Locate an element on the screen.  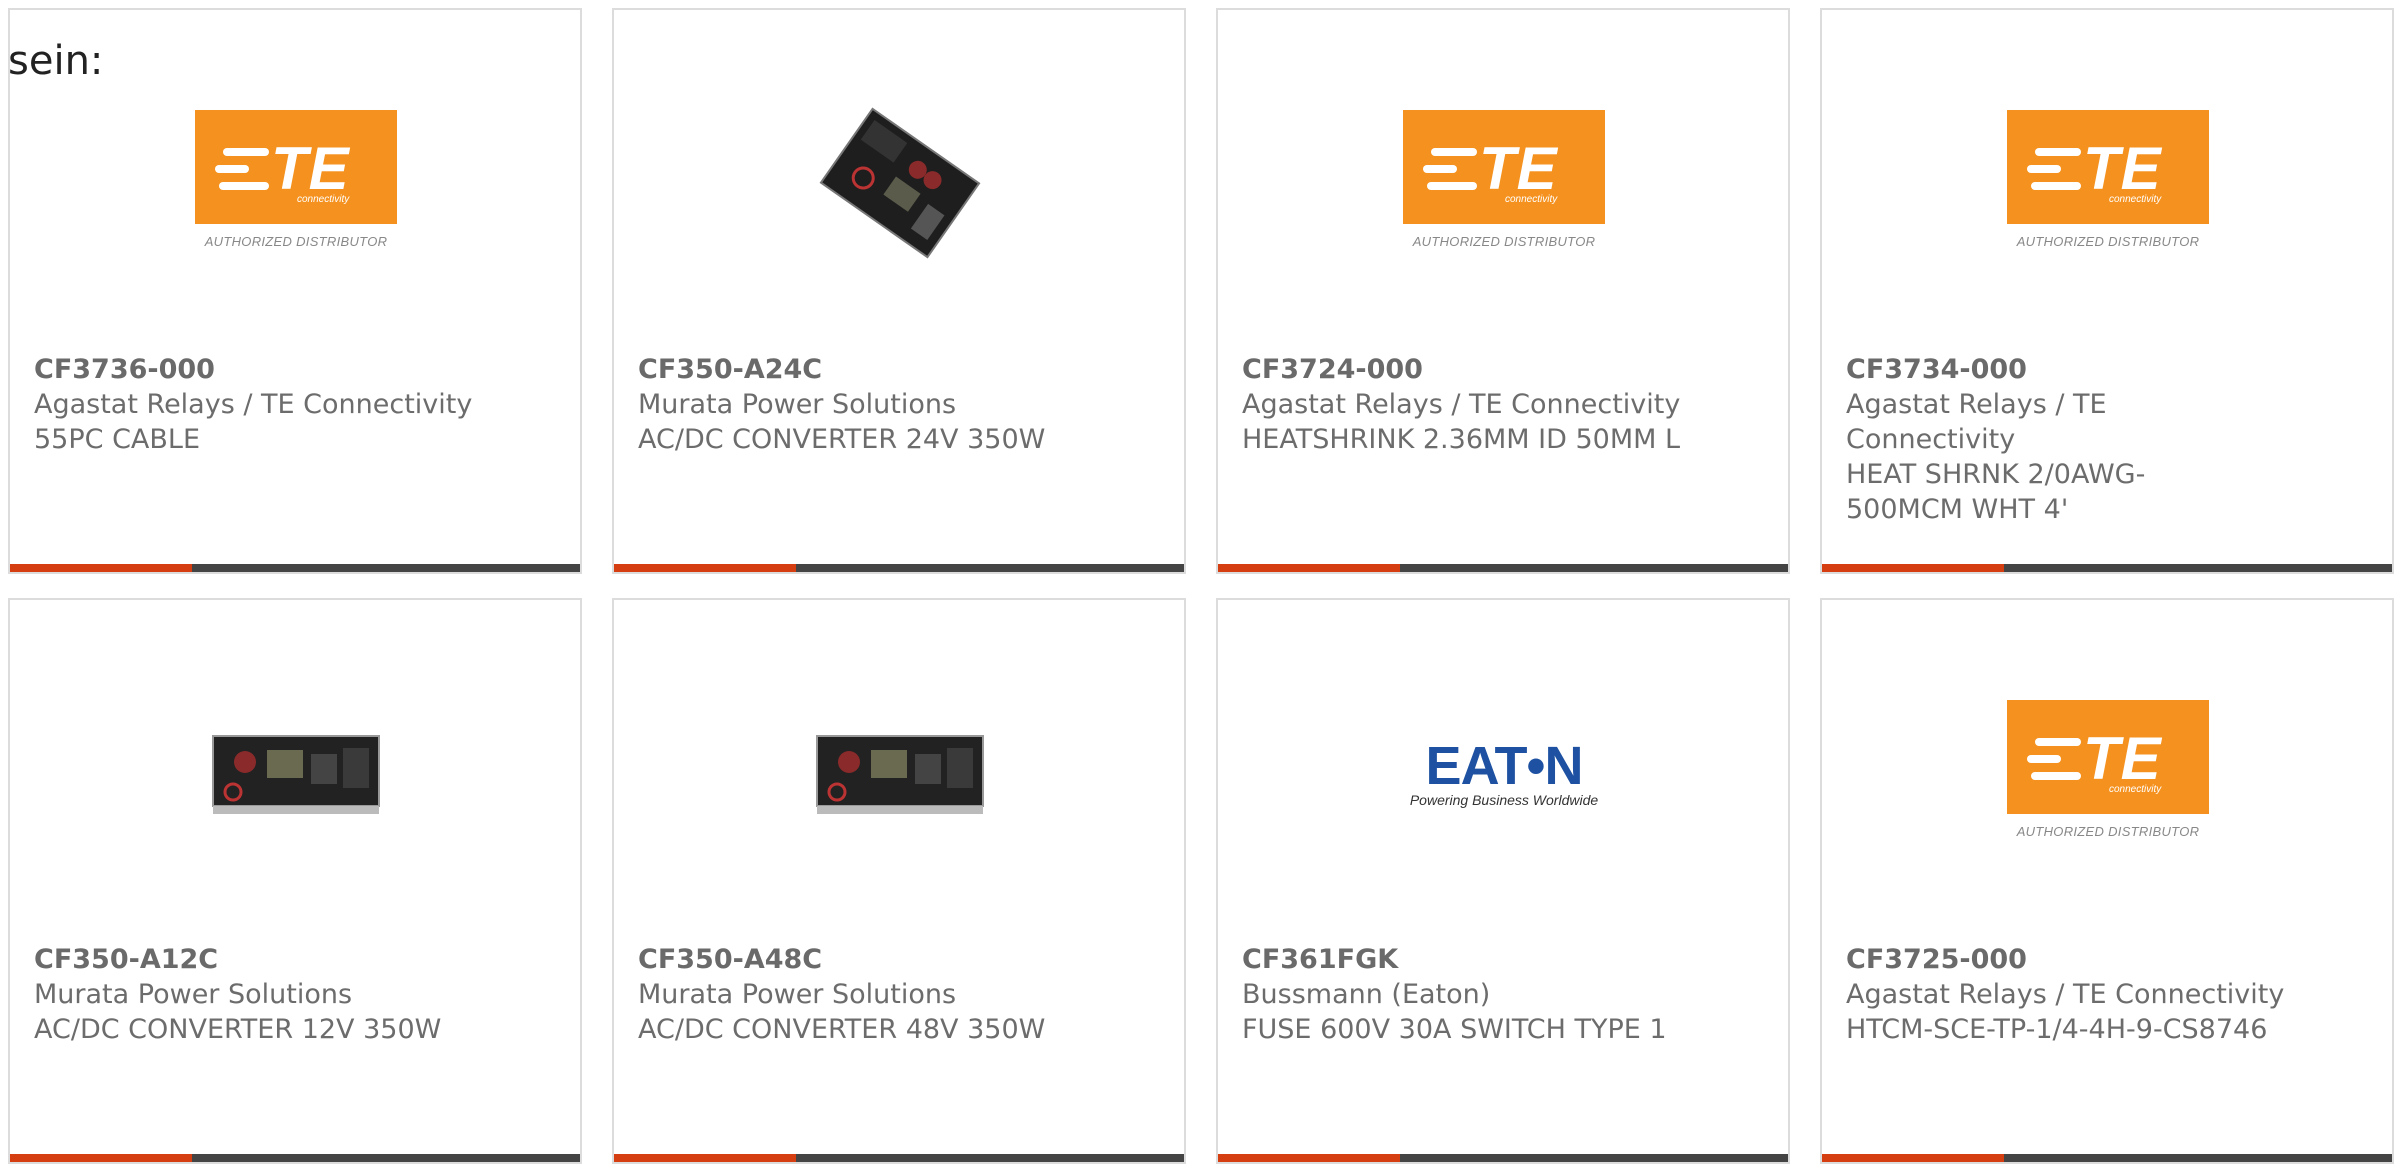
eaton-logo: EAT•N Powering Business Worldwide is located at coordinates (1504, 772).